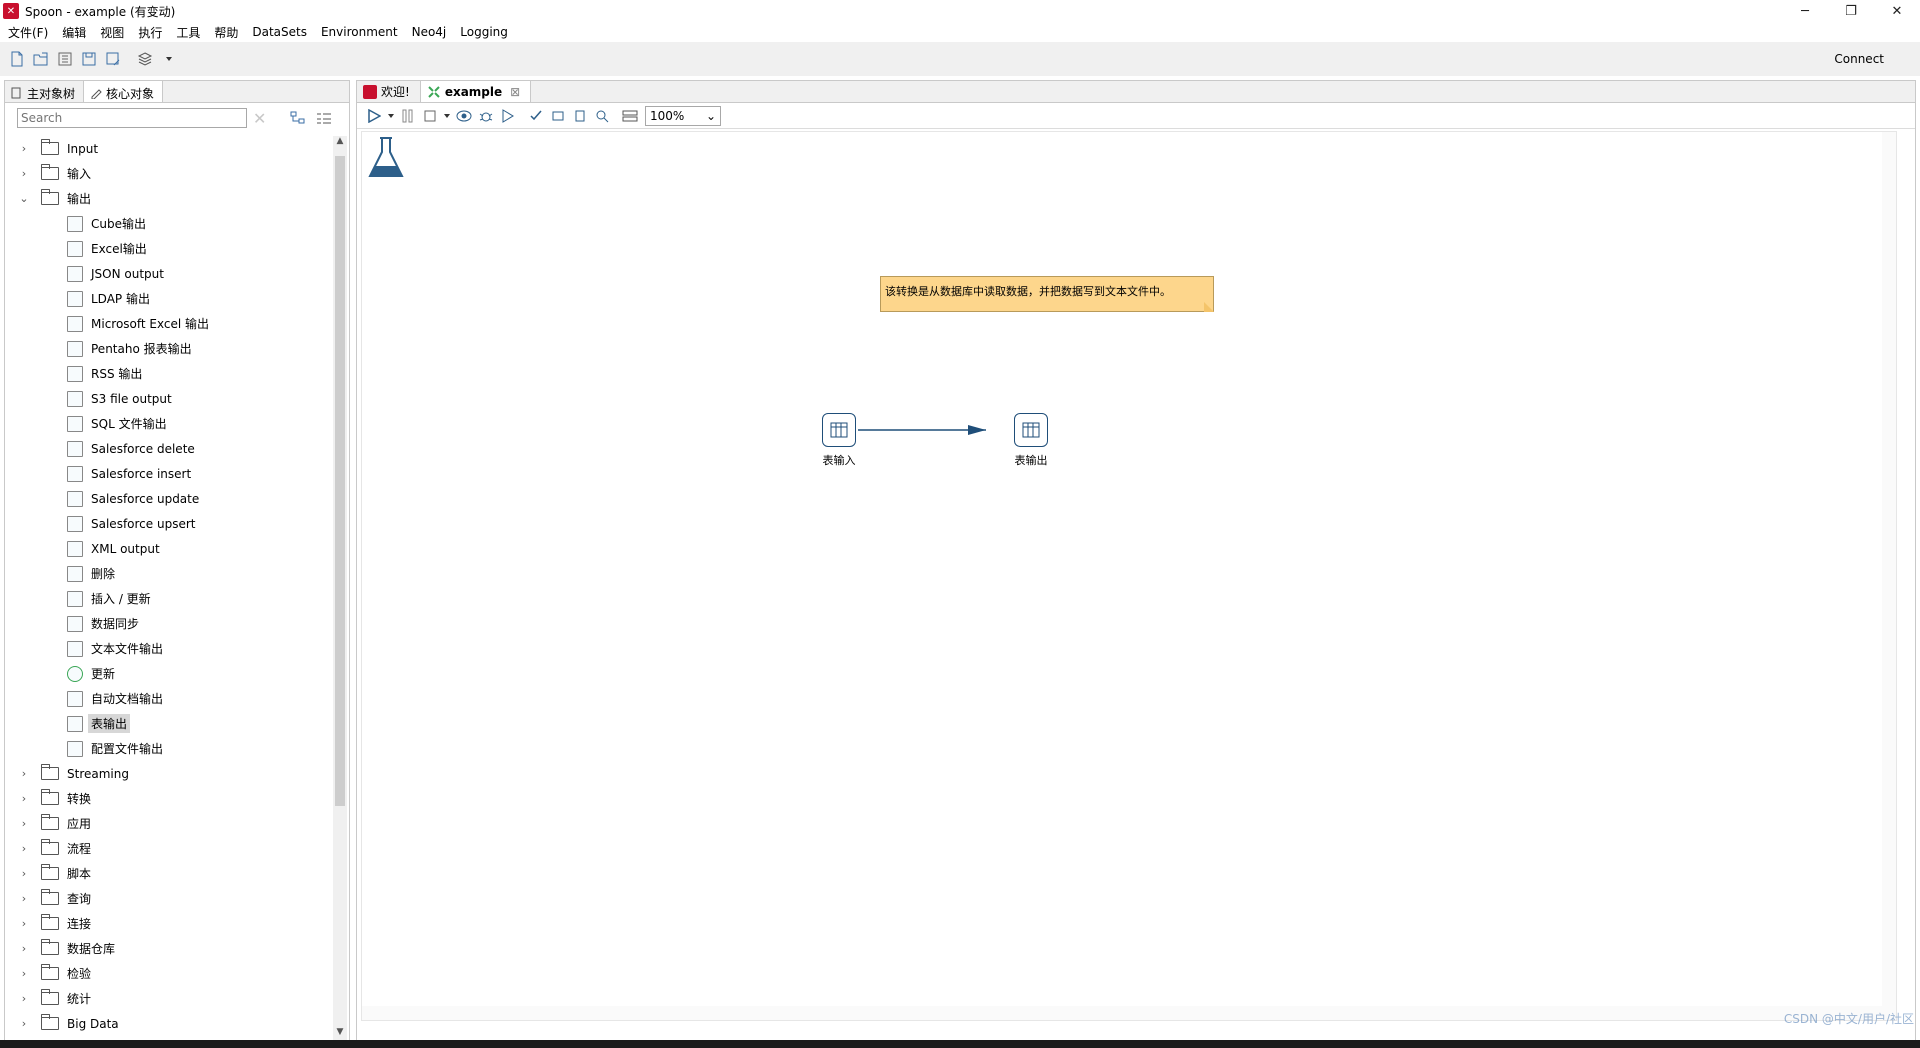  I want to click on tree-step: JSON output, so click(168, 273).